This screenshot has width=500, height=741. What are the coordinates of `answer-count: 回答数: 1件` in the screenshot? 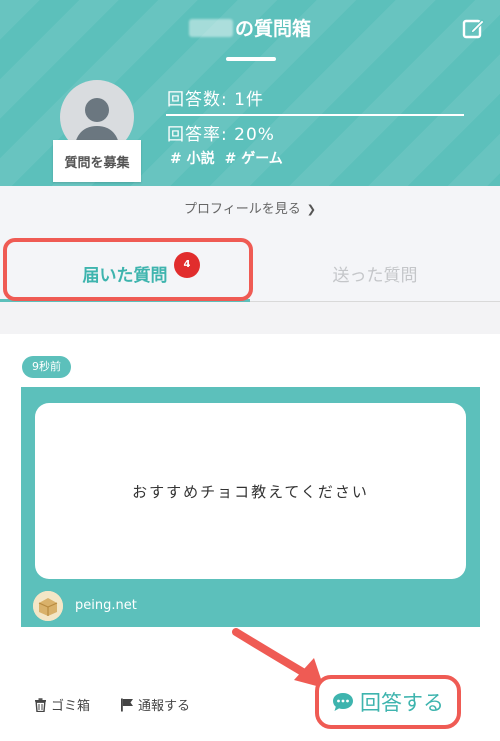 It's located at (215, 100).